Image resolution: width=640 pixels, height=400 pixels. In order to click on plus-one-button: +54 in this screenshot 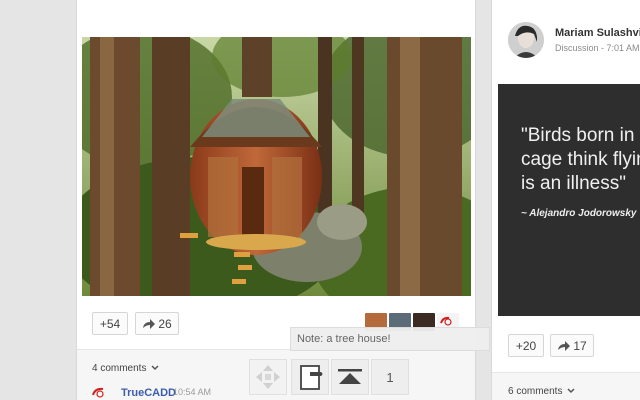, I will do `click(110, 323)`.